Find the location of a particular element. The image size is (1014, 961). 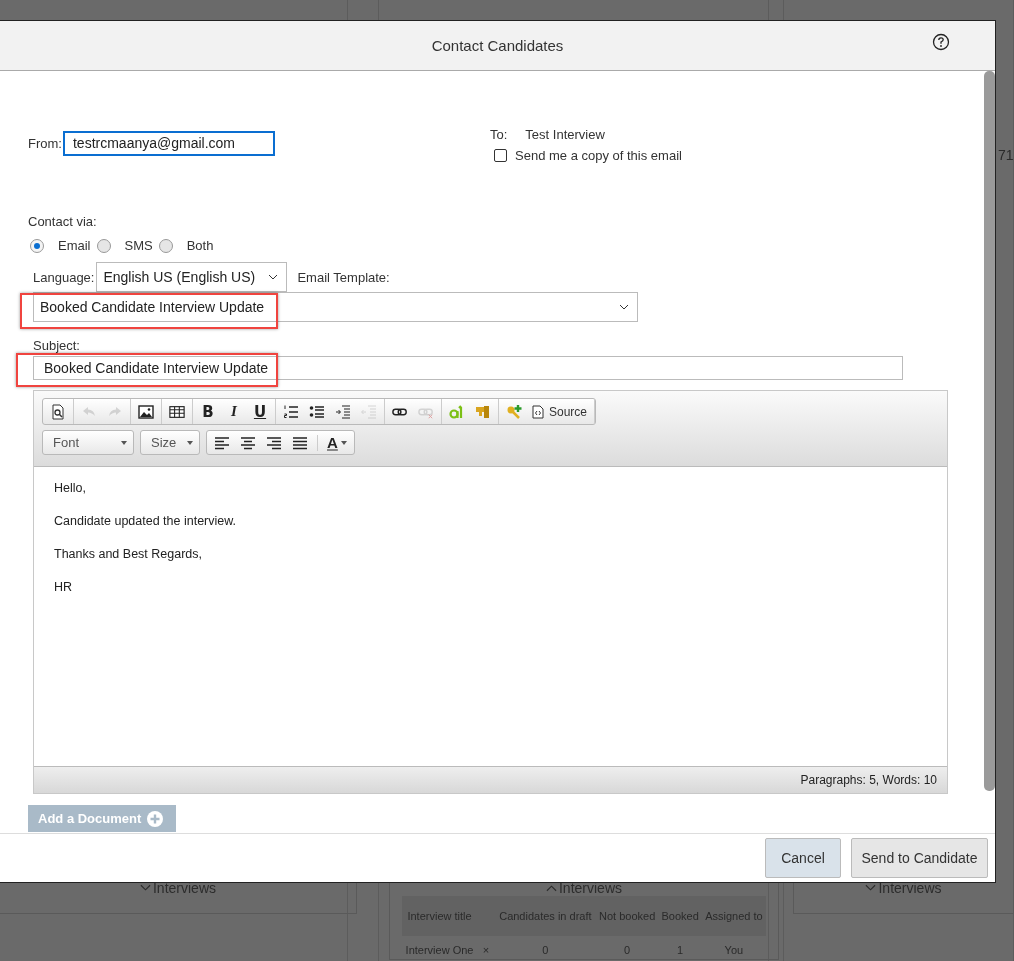

to-label: To: is located at coordinates (499, 134).